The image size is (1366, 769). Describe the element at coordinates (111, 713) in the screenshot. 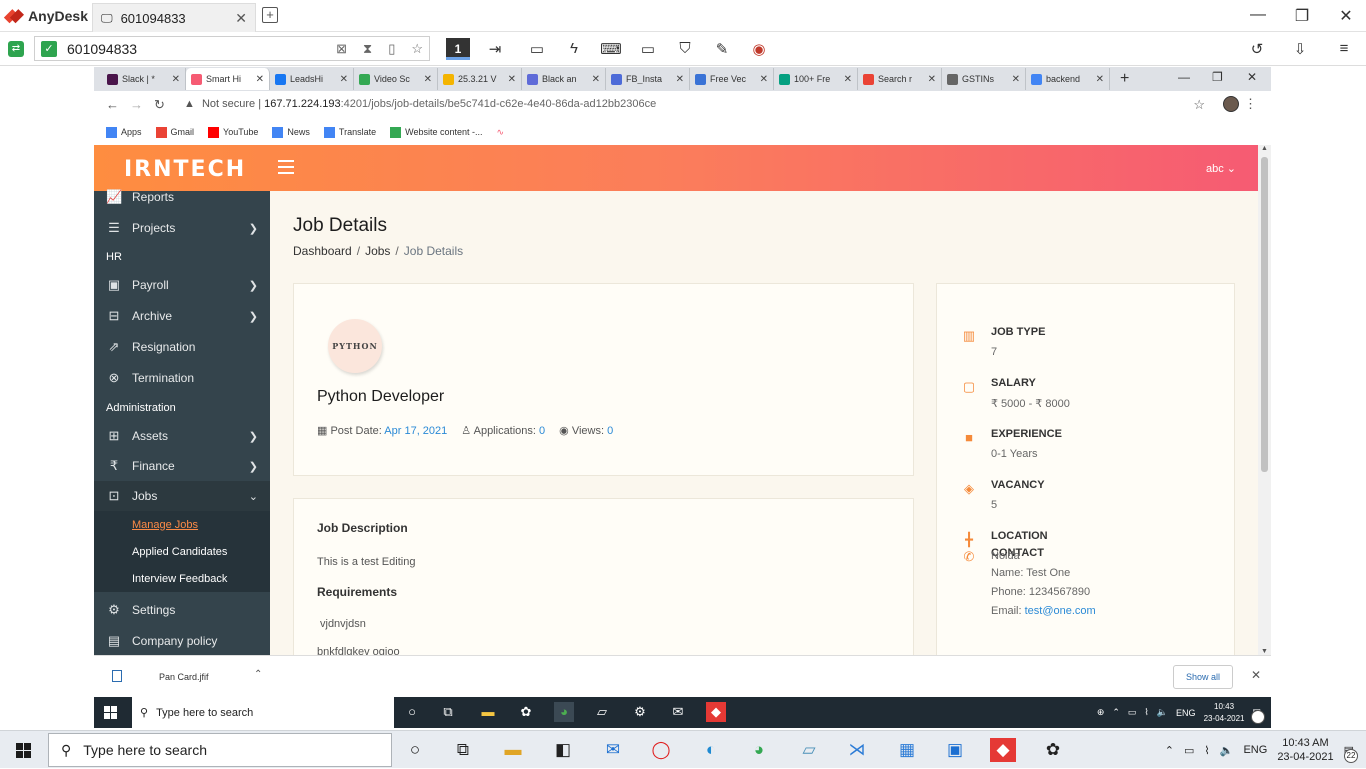

I see `windows-start-icon` at that location.